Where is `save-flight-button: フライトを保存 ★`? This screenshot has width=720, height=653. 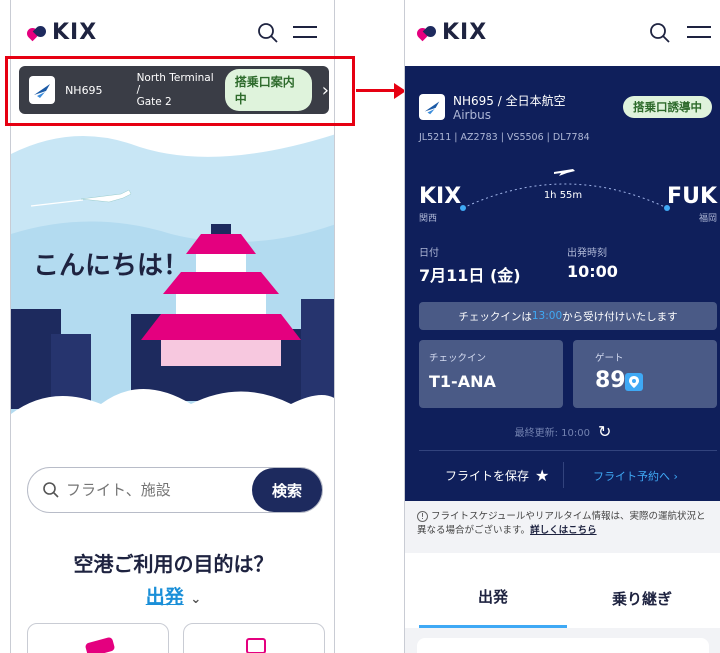 save-flight-button: フライトを保存 ★ is located at coordinates (497, 475).